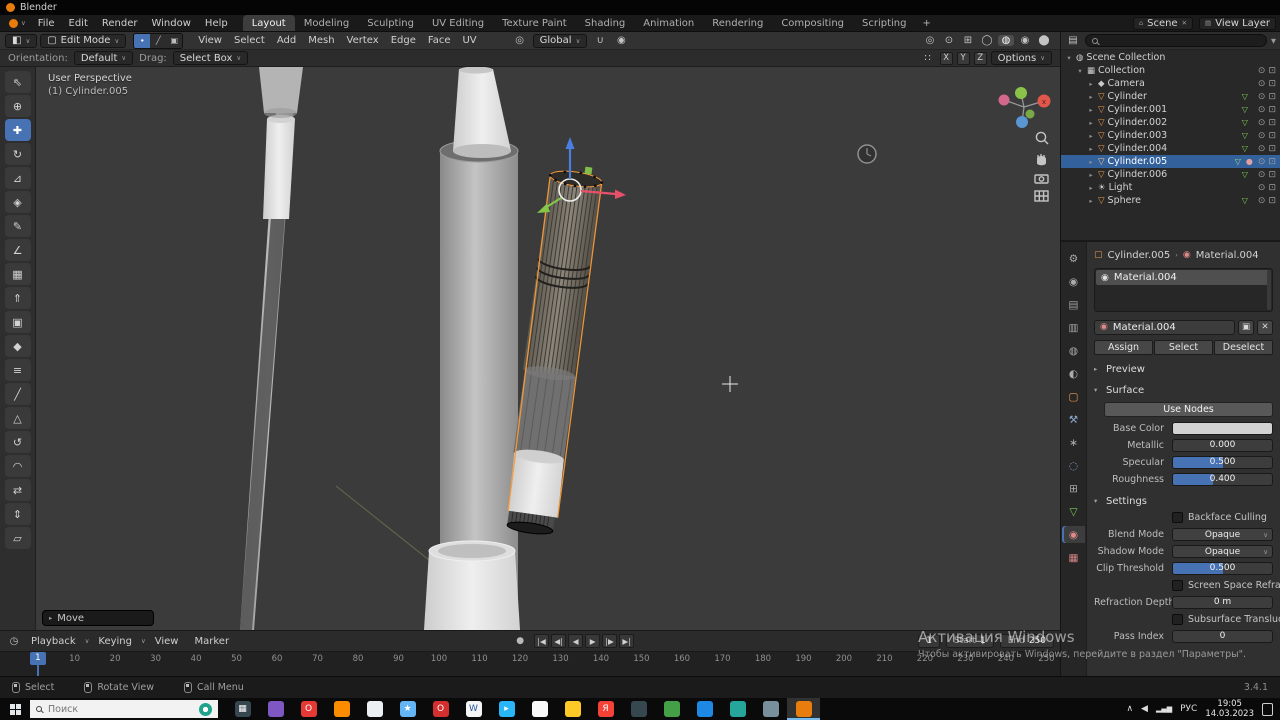 This screenshot has height=720, width=1280. What do you see at coordinates (1273, 41) in the screenshot?
I see `filter-icon: ▼` at bounding box center [1273, 41].